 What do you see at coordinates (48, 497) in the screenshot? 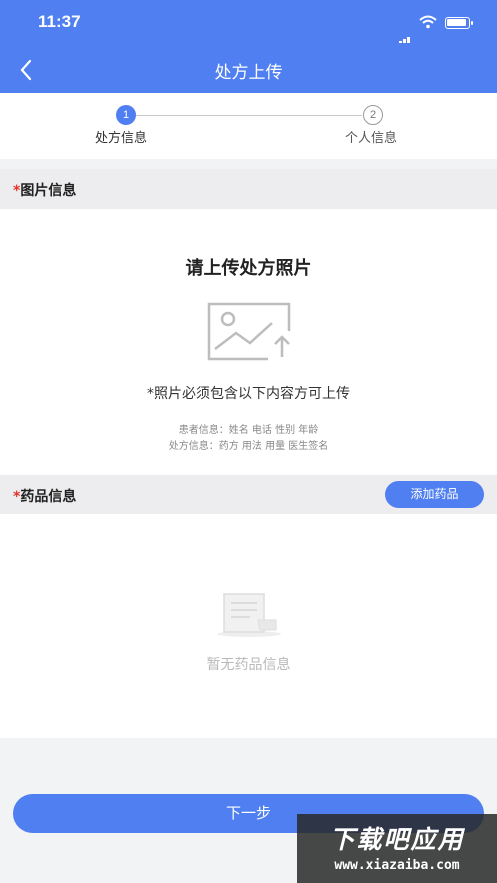
I see `medicine-section-label: 药品信息` at bounding box center [48, 497].